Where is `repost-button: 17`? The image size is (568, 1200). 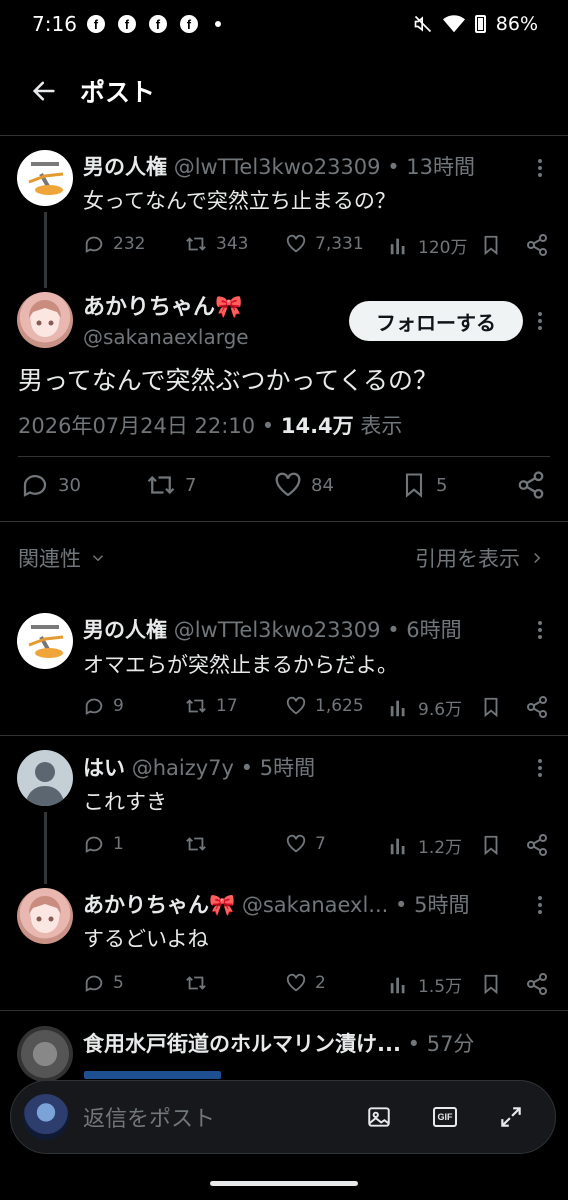
repost-button: 17 is located at coordinates (211, 706).